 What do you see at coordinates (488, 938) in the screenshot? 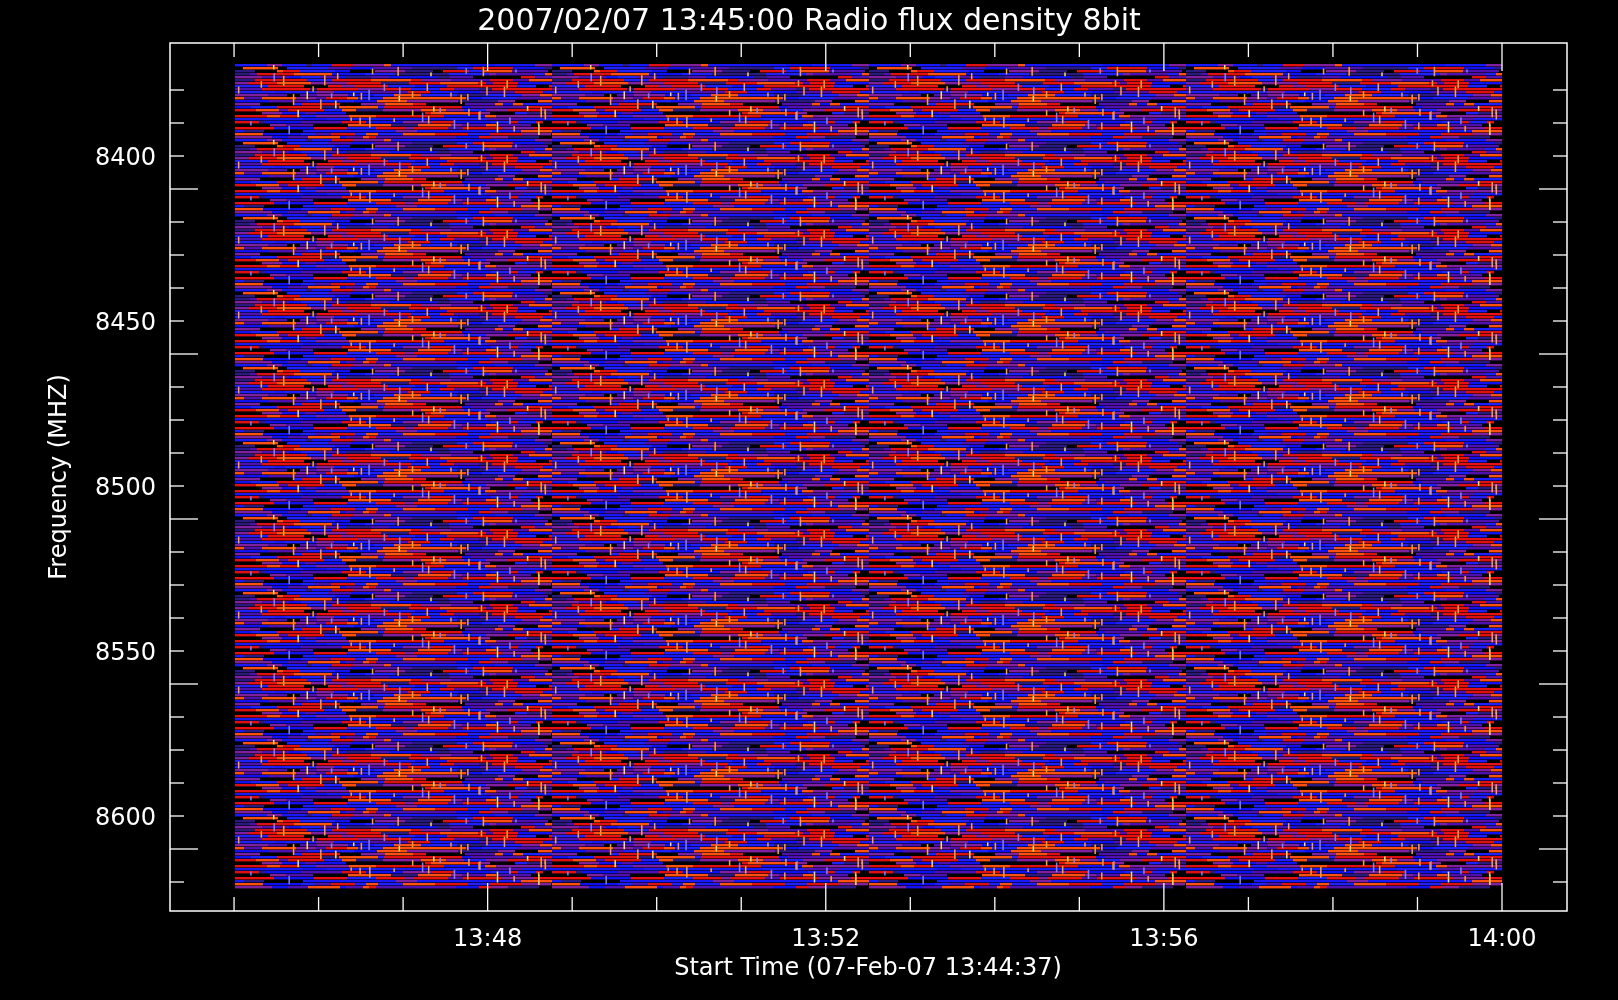
I see `x-tick-label: 13:48` at bounding box center [488, 938].